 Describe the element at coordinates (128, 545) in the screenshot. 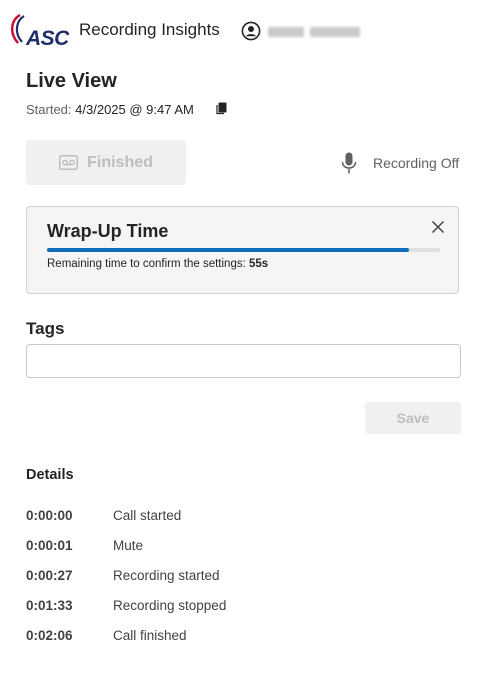

I see `details-row-event: Mute` at that location.